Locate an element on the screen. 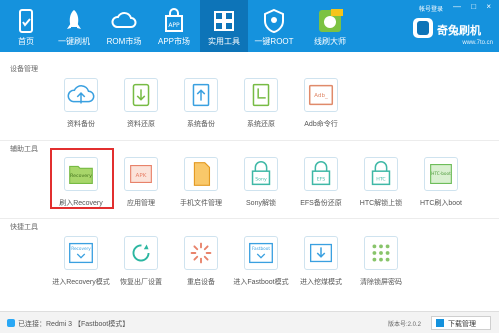  tool-label: Adb命令行 is located at coordinates (321, 124).